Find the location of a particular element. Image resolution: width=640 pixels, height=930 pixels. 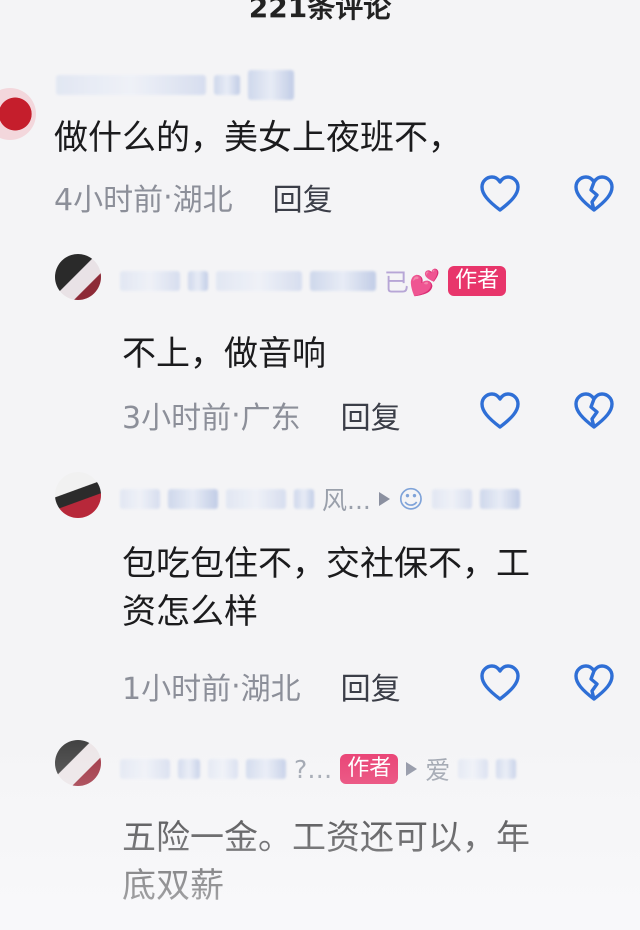

username: 风... ☺ is located at coordinates (320, 499).